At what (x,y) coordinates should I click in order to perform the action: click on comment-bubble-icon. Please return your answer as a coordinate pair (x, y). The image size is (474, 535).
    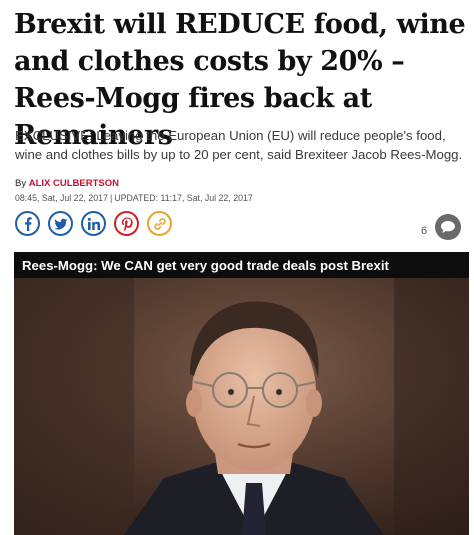
    Looking at the image, I should click on (448, 227).